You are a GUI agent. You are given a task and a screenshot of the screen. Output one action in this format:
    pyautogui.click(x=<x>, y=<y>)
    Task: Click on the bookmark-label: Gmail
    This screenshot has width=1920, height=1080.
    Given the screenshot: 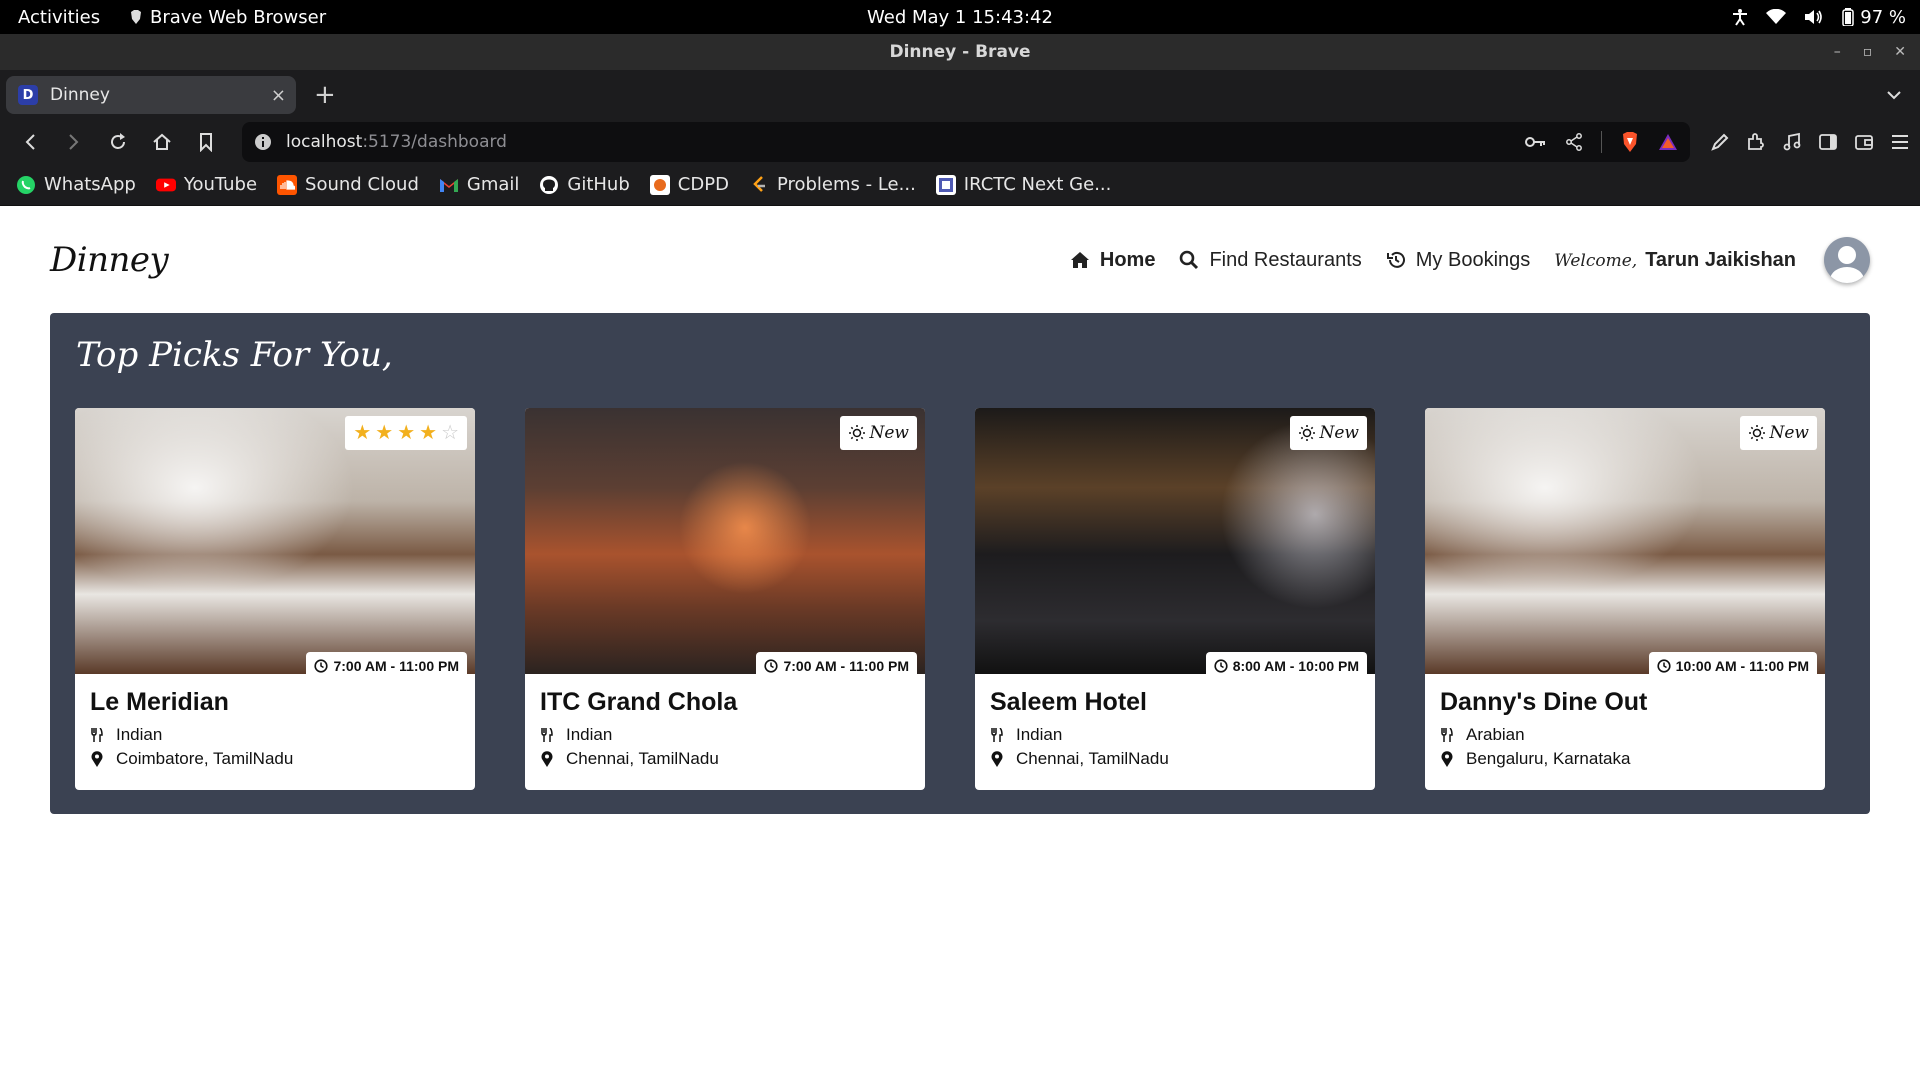 What is the action you would take?
    pyautogui.click(x=493, y=184)
    